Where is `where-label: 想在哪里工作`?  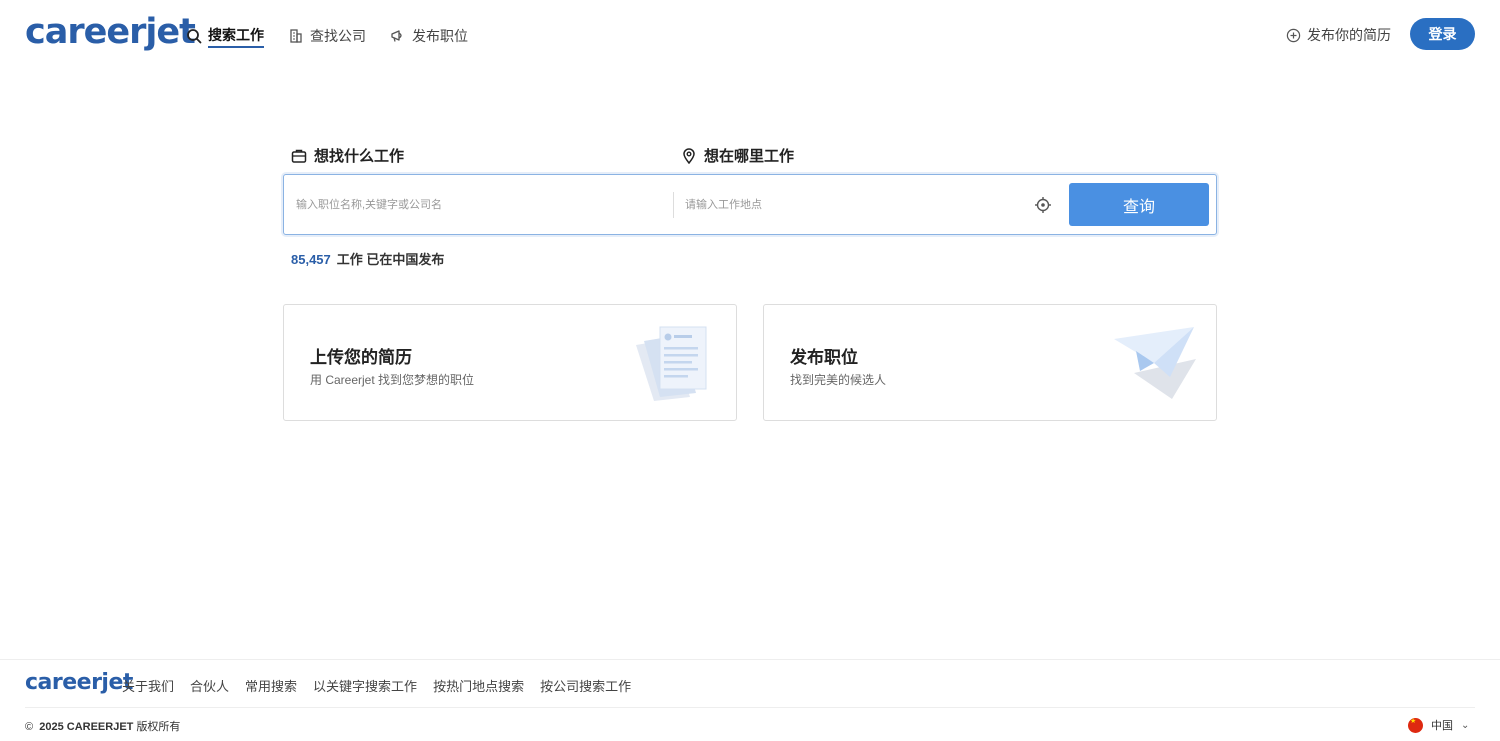
where-label: 想在哪里工作 is located at coordinates (737, 155).